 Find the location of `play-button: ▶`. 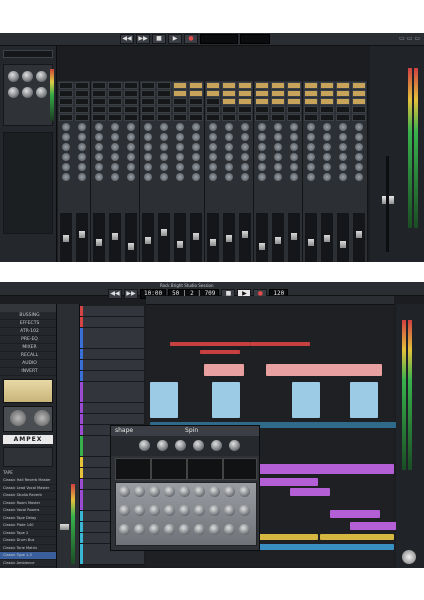

play-button: ▶ is located at coordinates (175, 39).